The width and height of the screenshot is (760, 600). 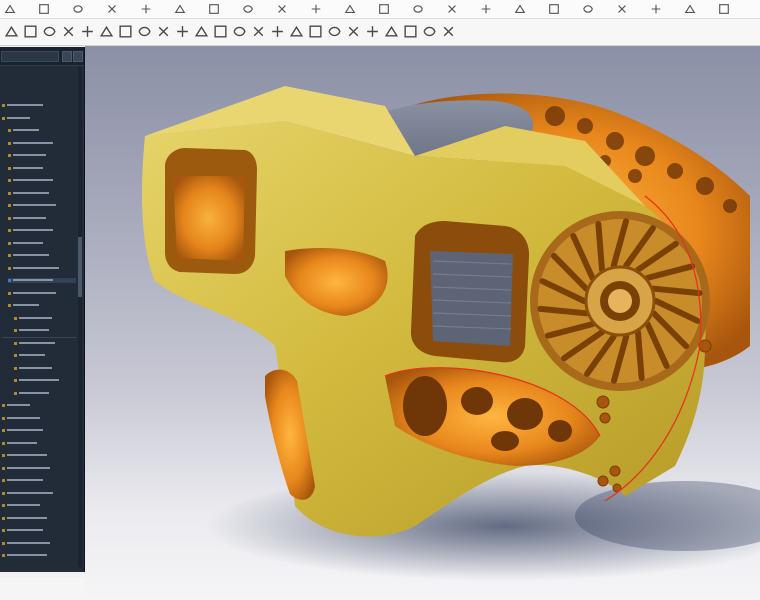 I want to click on display-settings-button, so click(x=448, y=31).